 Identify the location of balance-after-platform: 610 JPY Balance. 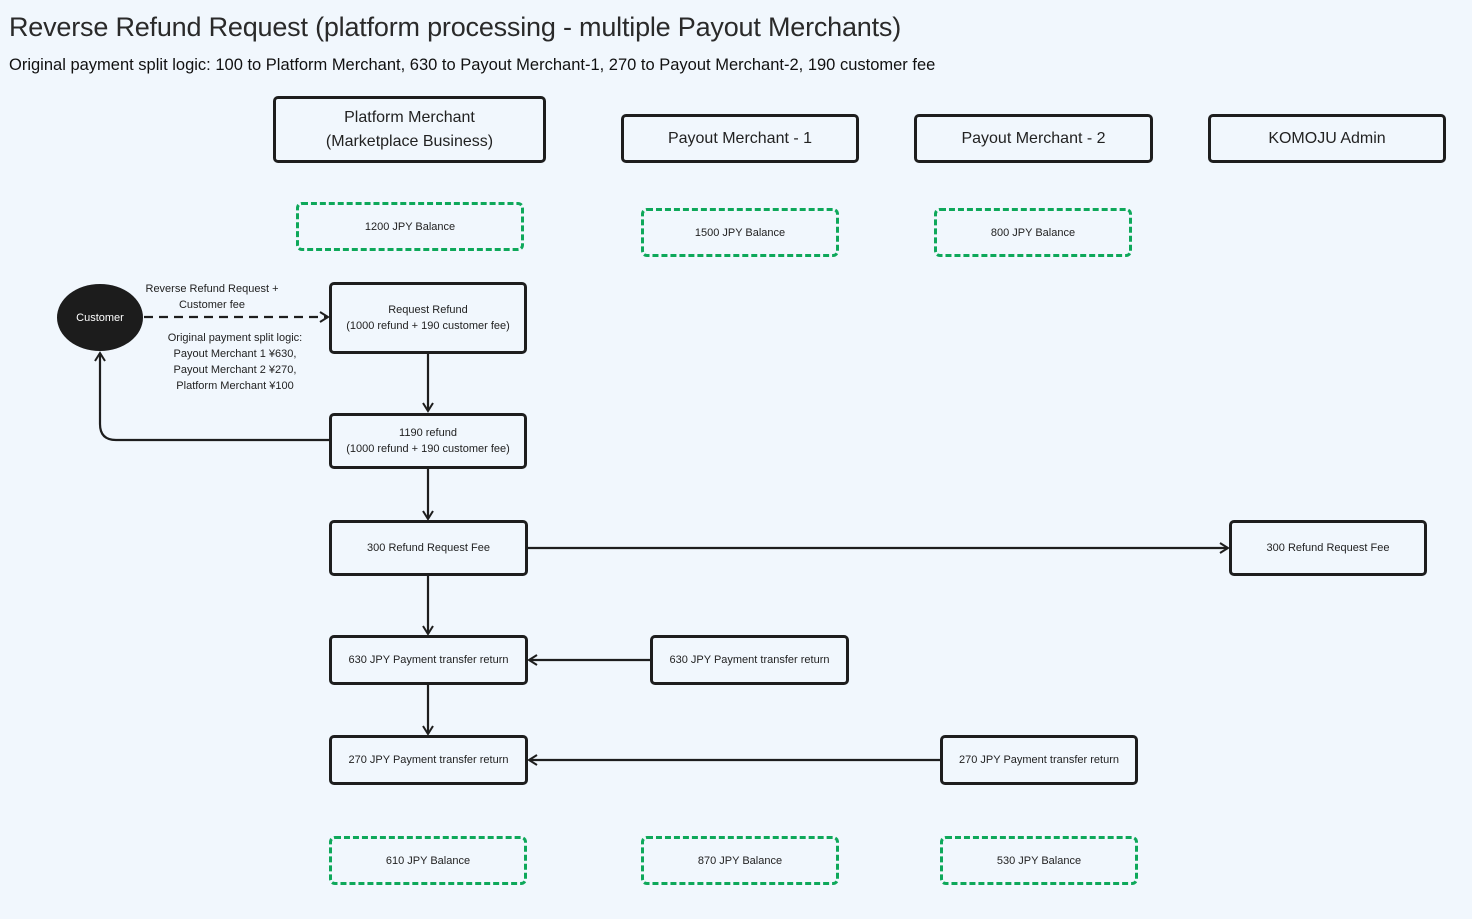
(428, 860).